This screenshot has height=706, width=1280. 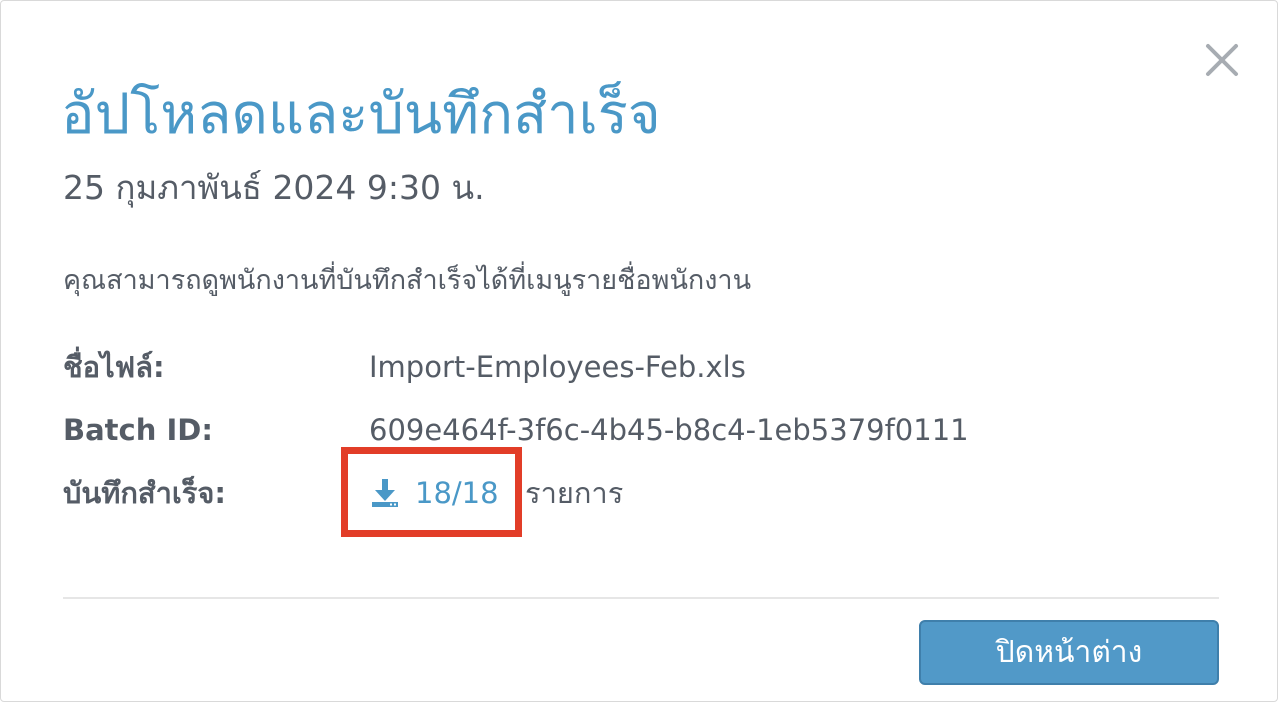 I want to click on filename-row: ชื่อไฟล์: Import-Employees-Feb.xls, so click(x=638, y=367).